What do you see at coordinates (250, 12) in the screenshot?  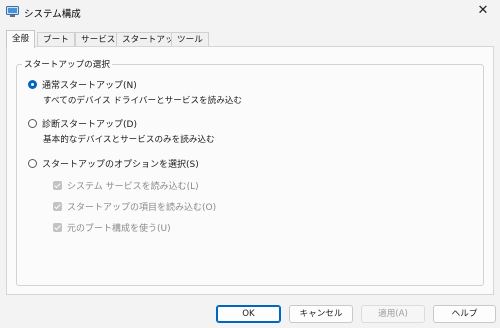 I see `title-bar: システム構成 ✕` at bounding box center [250, 12].